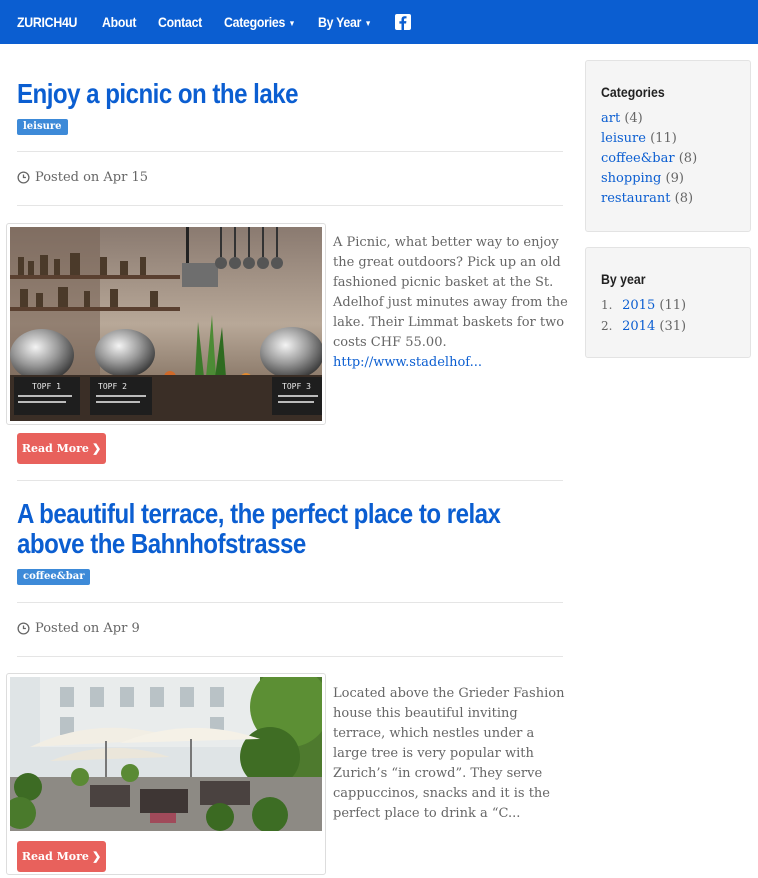 The height and width of the screenshot is (878, 758). I want to click on category-link: shopping, so click(631, 178).